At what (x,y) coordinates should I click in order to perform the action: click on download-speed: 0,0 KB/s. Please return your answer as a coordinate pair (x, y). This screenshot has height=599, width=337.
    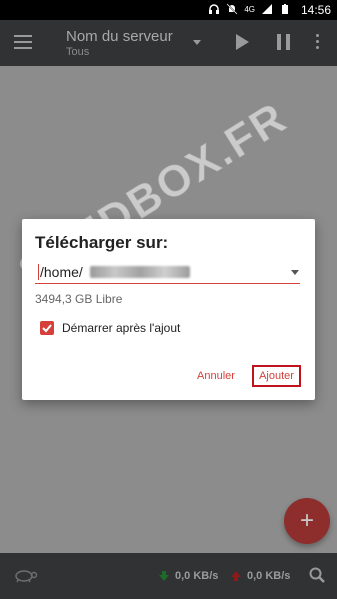
    Looking at the image, I should click on (197, 576).